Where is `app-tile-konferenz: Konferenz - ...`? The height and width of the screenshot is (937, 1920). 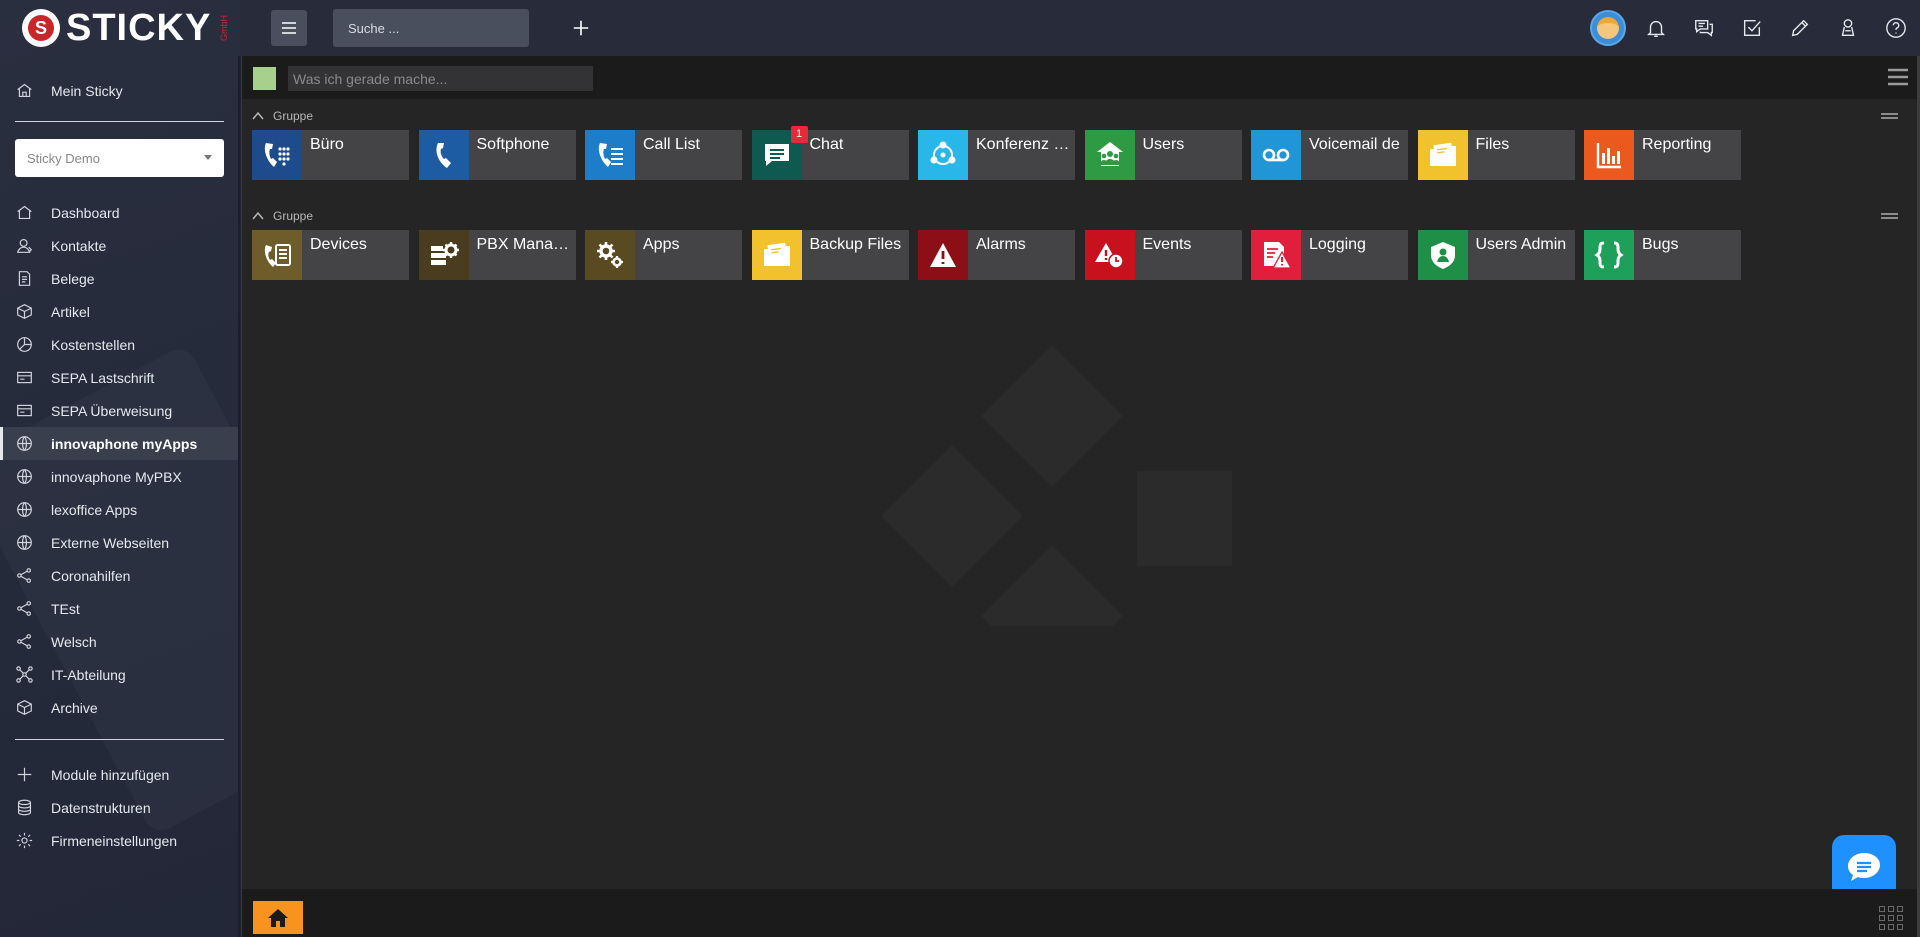 app-tile-konferenz: Konferenz - ... is located at coordinates (996, 155).